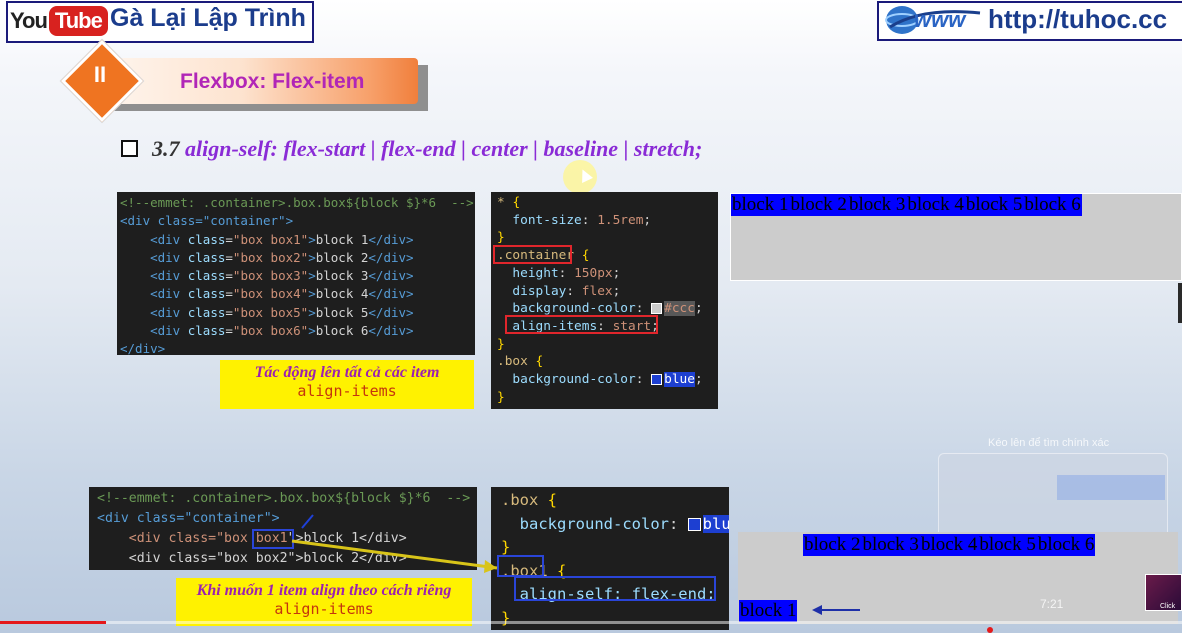 This screenshot has height=633, width=1182. What do you see at coordinates (270, 276) in the screenshot?
I see `box-class: "box box3"` at bounding box center [270, 276].